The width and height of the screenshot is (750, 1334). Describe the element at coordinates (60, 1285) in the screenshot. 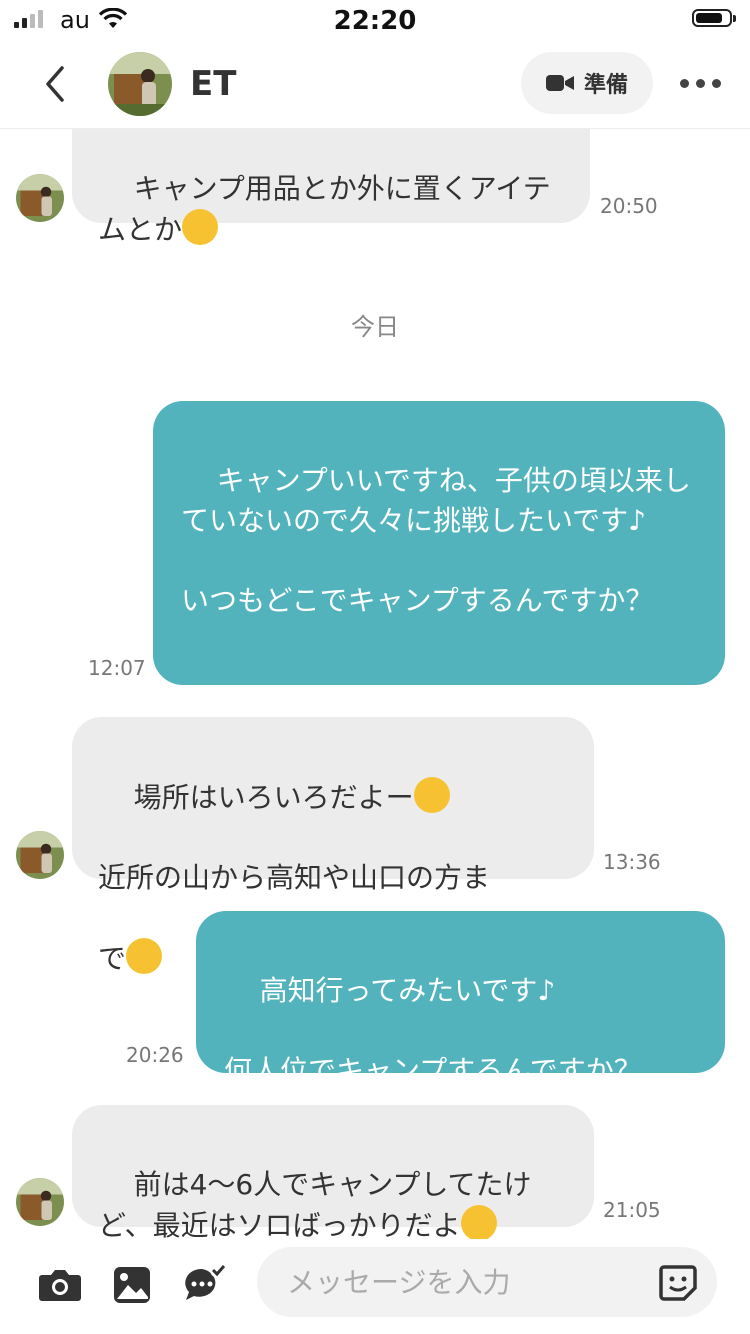

I see `camera-icon` at that location.